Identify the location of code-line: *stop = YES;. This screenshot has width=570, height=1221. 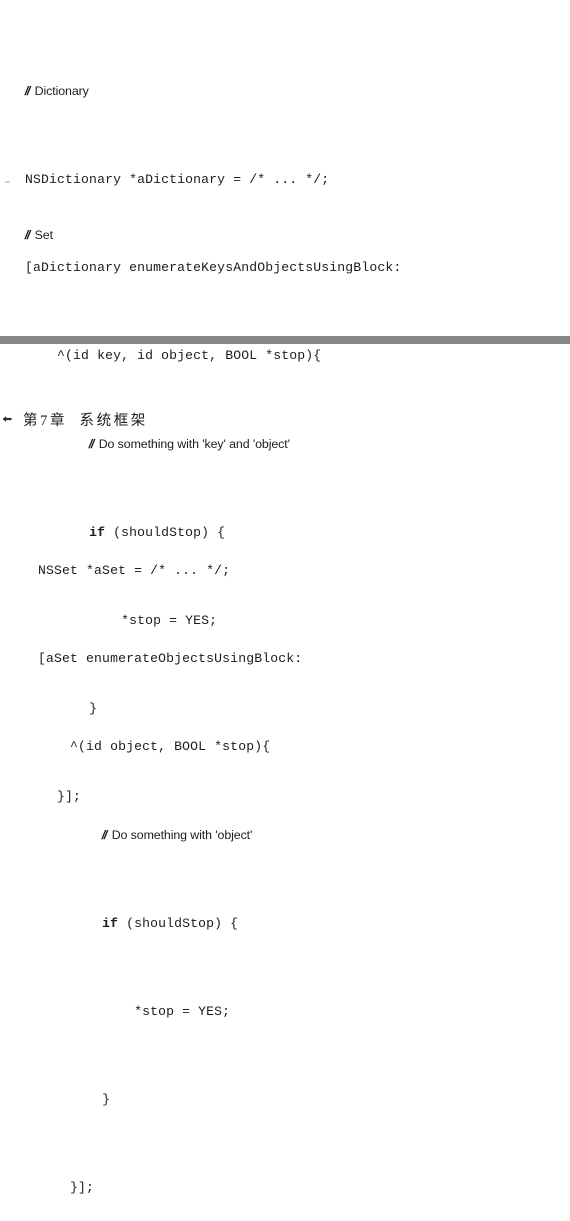
(170, 1012).